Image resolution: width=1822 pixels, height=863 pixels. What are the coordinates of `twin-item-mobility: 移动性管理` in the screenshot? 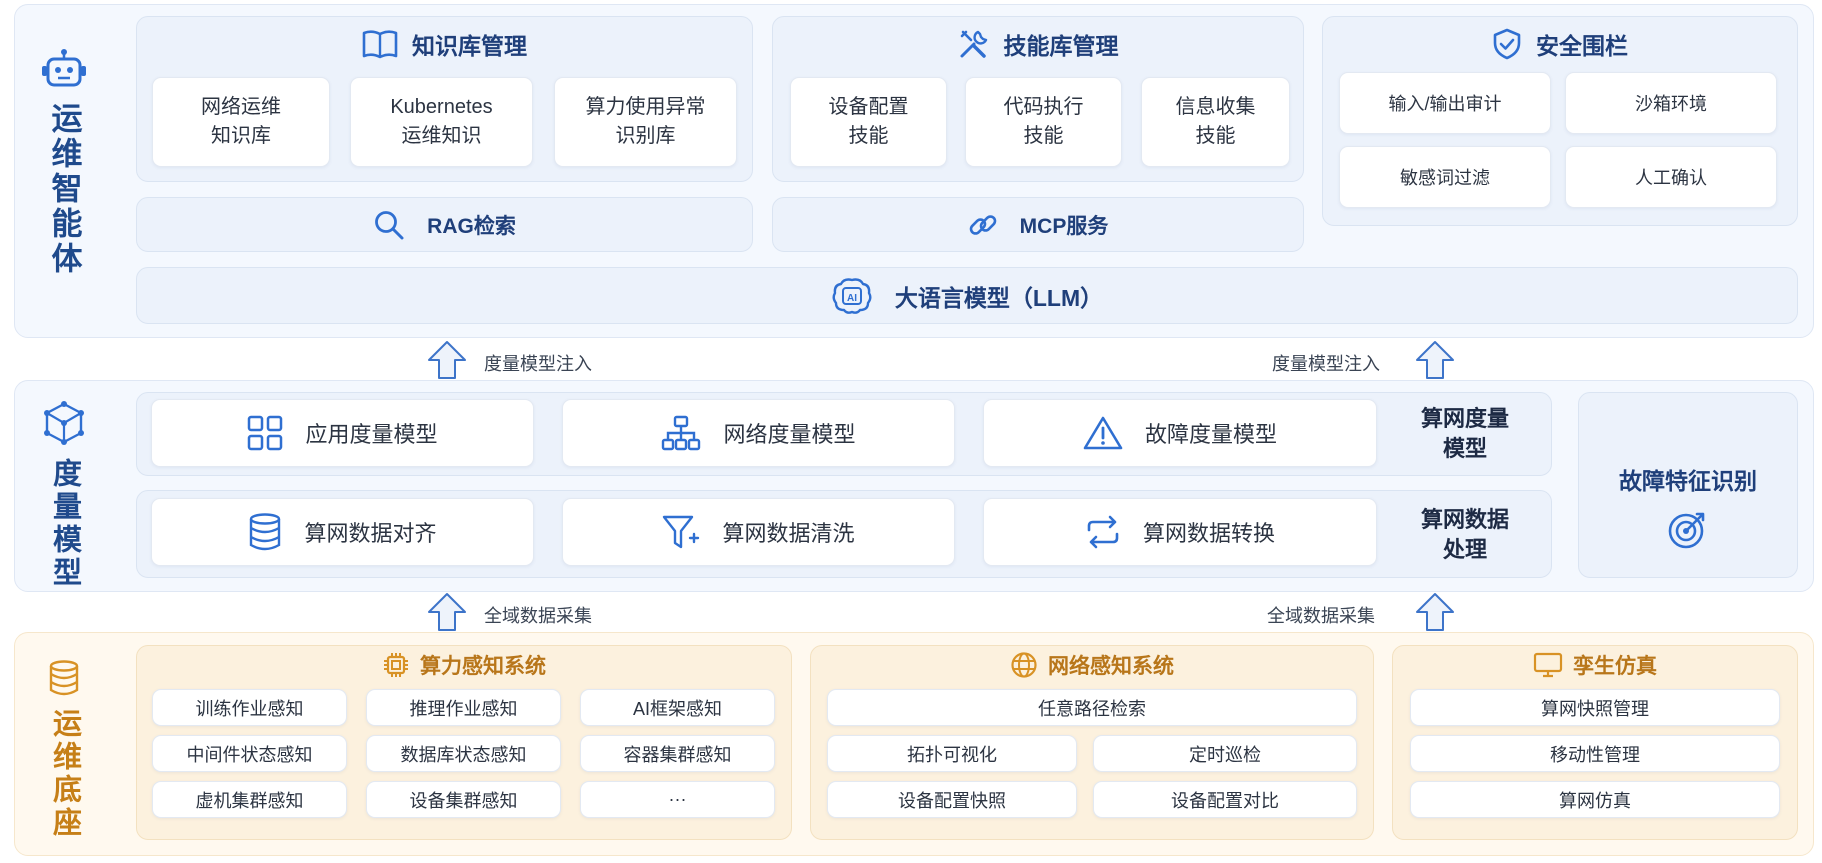 It's located at (1595, 753).